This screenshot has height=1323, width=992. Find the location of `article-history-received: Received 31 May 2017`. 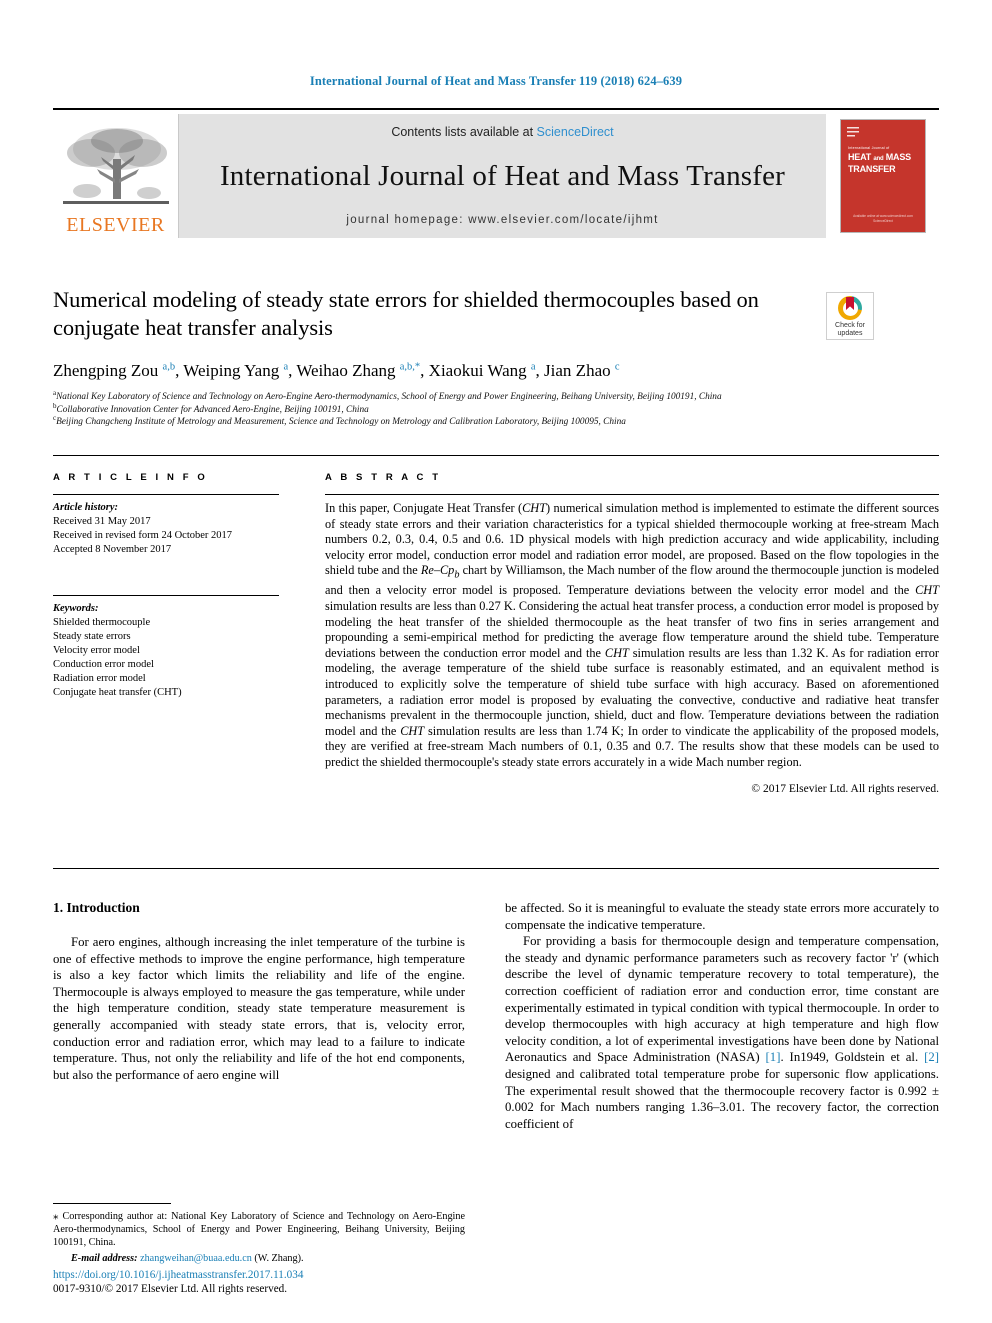

article-history-received: Received 31 May 2017 is located at coordinates (102, 521).